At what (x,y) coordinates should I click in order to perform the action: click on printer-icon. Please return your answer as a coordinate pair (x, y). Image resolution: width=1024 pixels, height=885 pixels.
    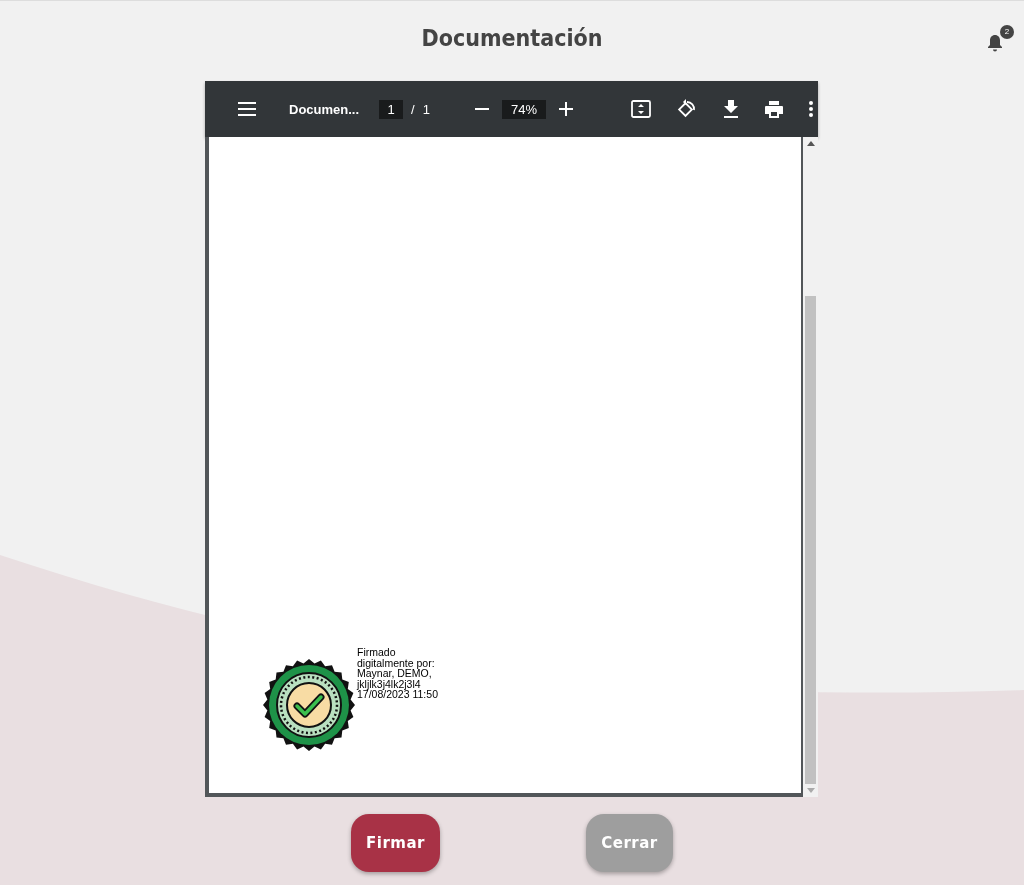
    Looking at the image, I should click on (773, 109).